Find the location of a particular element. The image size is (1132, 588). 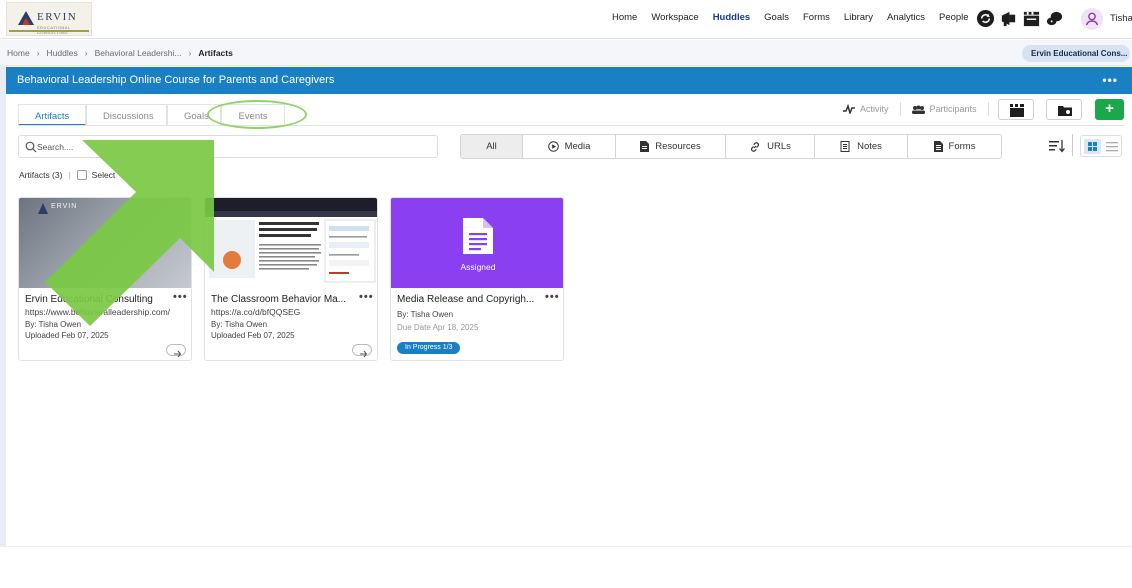

document-icon is located at coordinates (645, 146).